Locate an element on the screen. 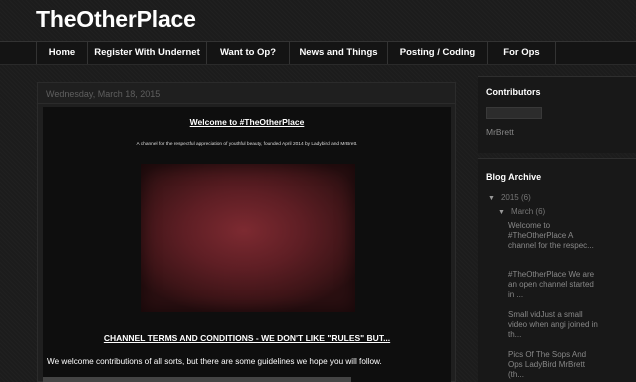 Image resolution: width=636 pixels, height=382 pixels. archive-month: ▼ March (6) is located at coordinates (521, 211).